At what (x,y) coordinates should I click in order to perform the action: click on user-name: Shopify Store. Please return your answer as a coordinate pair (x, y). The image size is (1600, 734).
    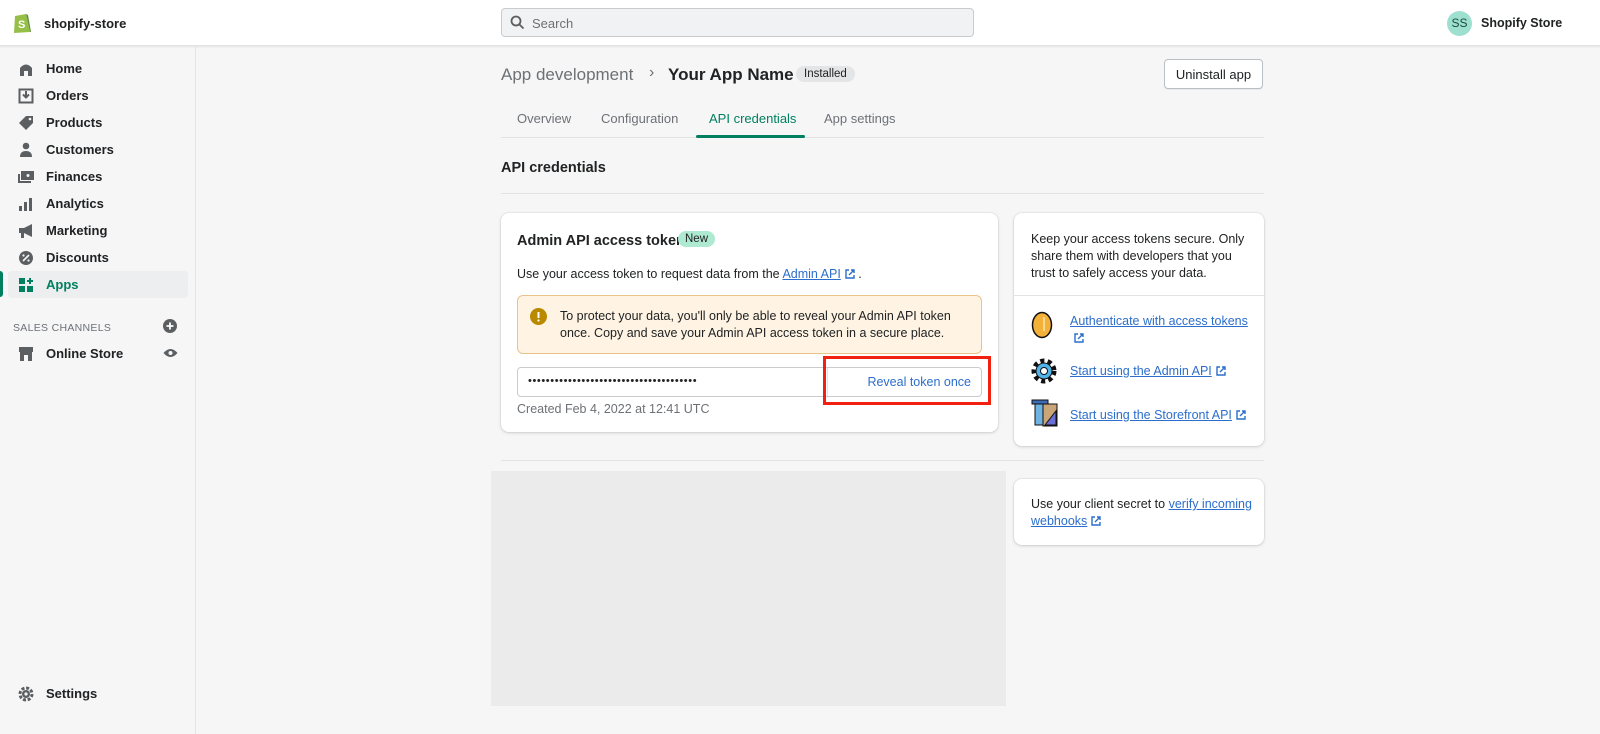
    Looking at the image, I should click on (1521, 23).